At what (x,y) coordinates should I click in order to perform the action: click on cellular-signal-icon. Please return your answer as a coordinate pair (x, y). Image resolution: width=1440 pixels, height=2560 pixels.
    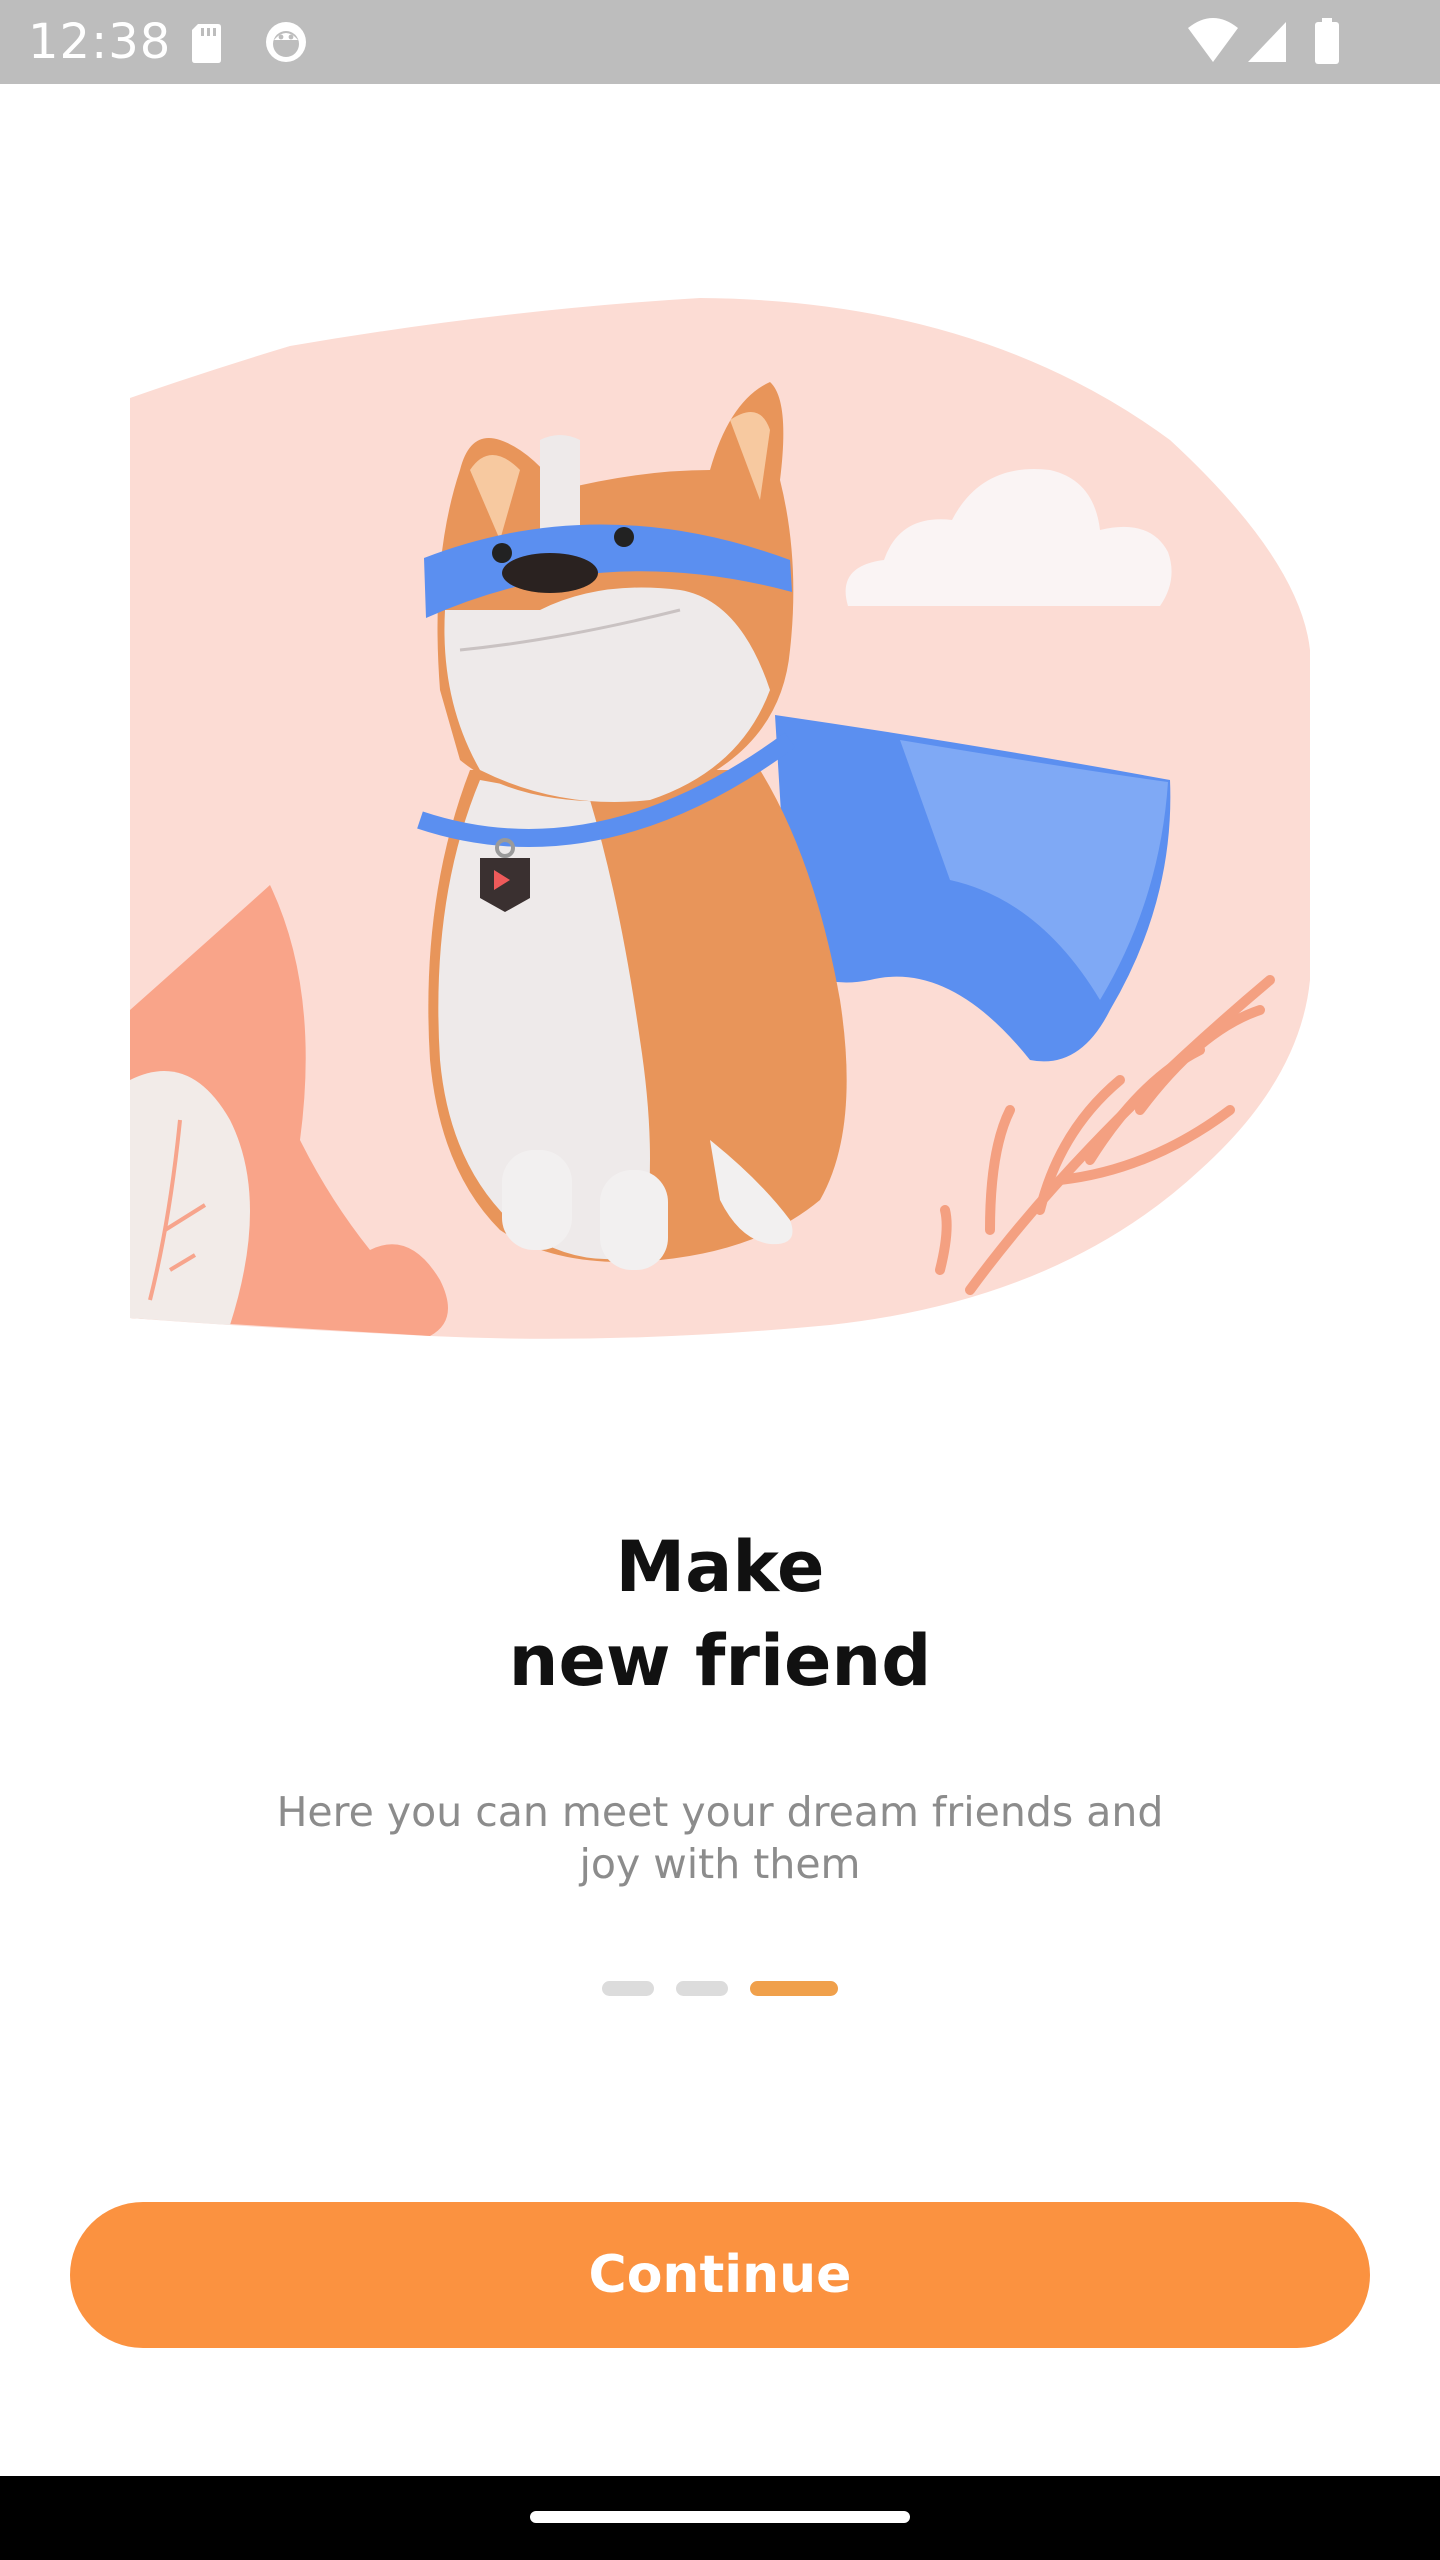
    Looking at the image, I should click on (1267, 42).